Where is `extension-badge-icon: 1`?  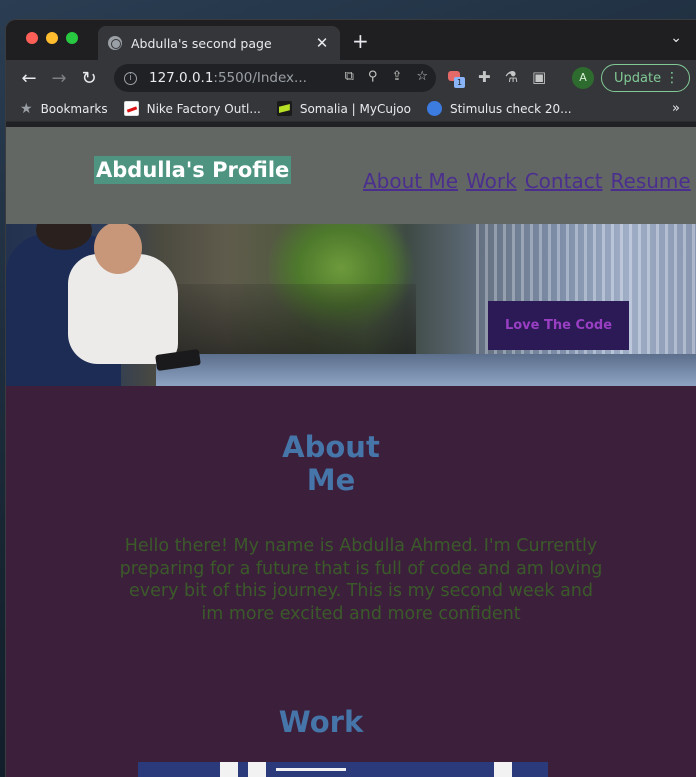 extension-badge-icon: 1 is located at coordinates (456, 78).